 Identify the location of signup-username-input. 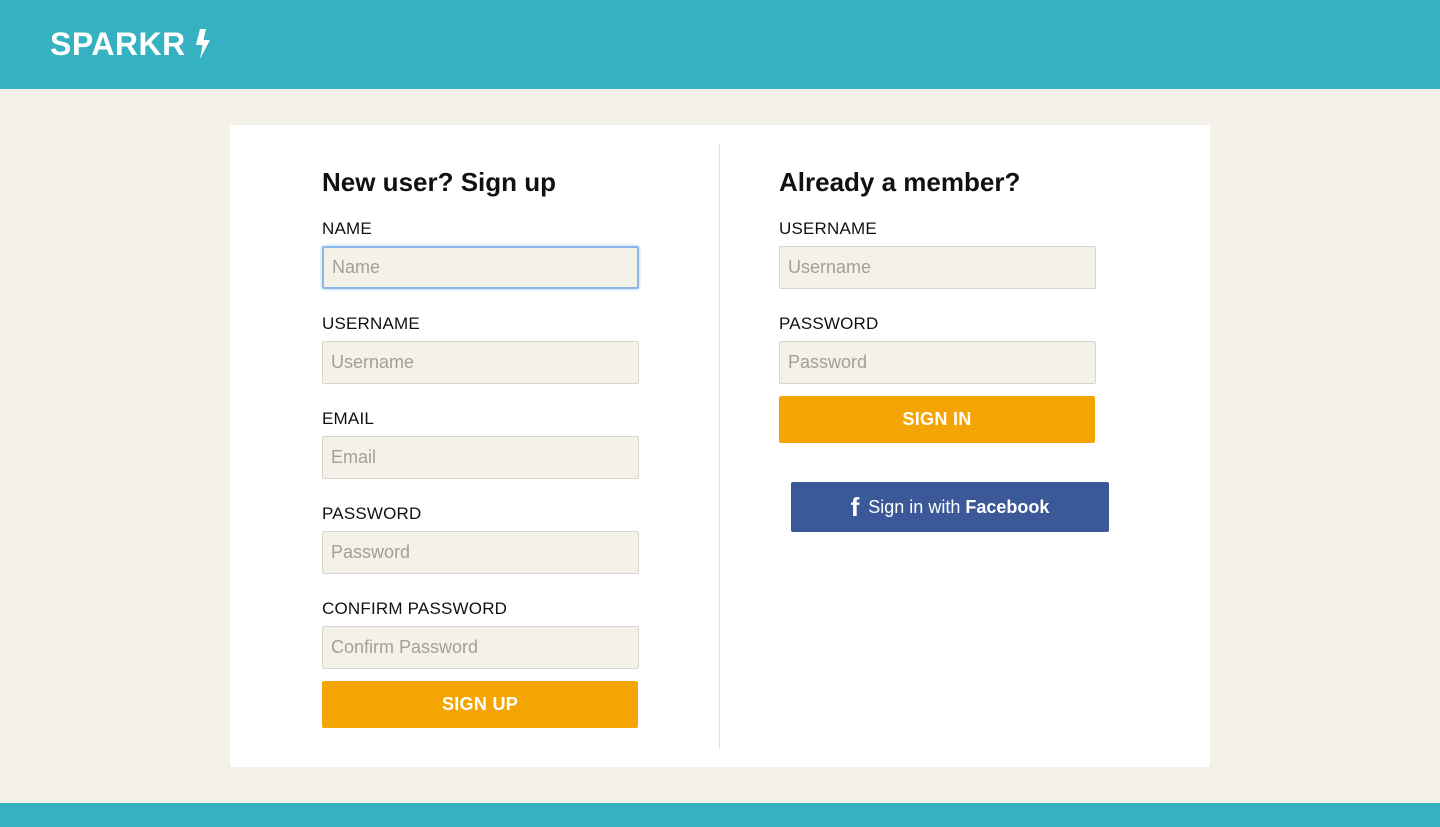
(480, 362).